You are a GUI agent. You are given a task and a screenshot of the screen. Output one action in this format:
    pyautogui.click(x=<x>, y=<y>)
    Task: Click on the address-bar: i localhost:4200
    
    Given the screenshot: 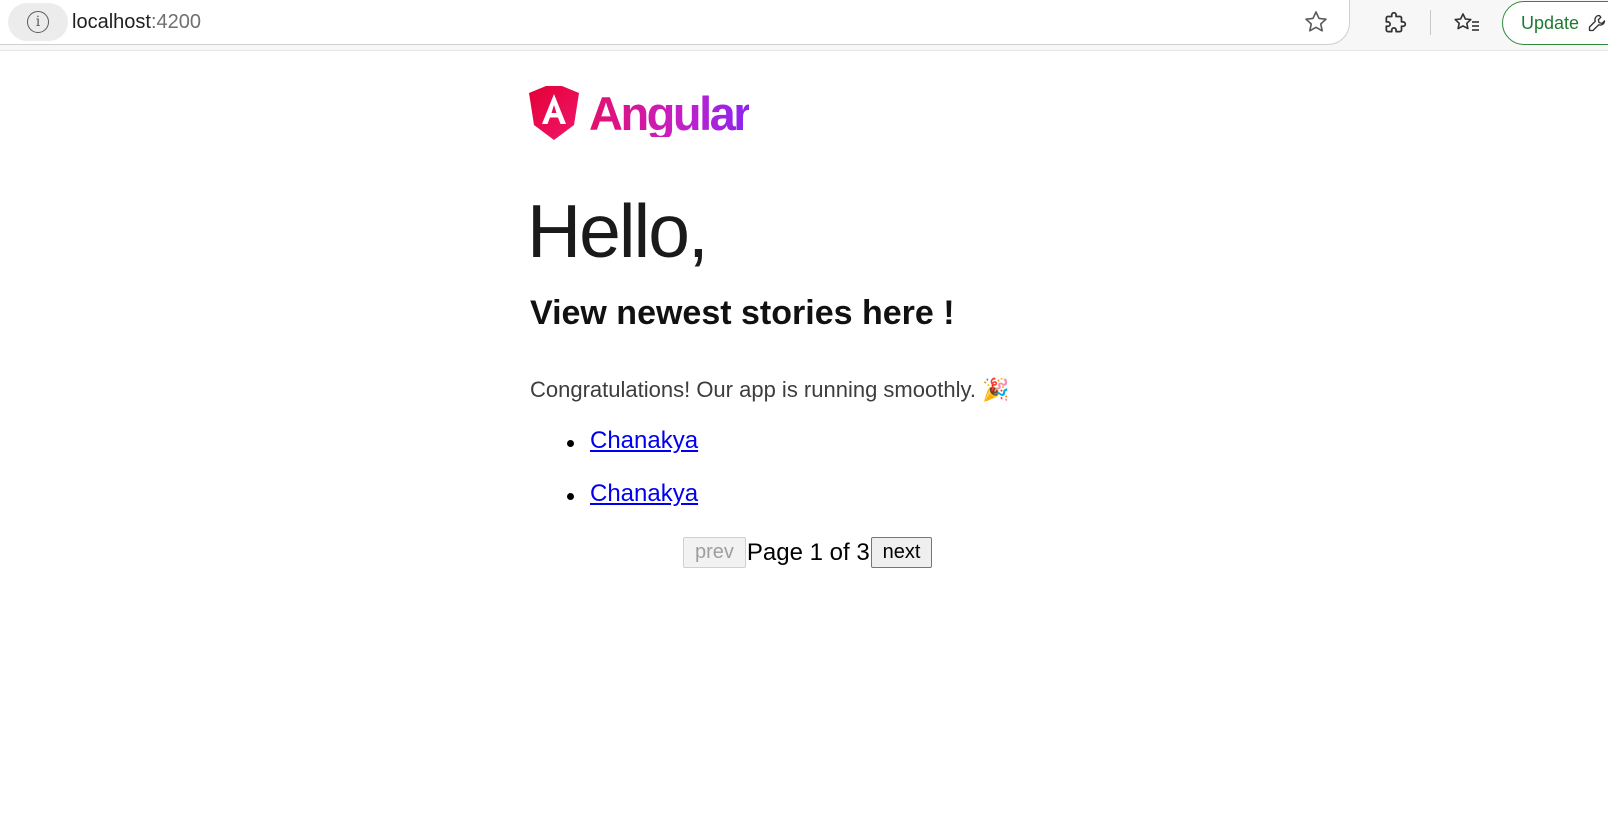 What is the action you would take?
    pyautogui.click(x=675, y=22)
    